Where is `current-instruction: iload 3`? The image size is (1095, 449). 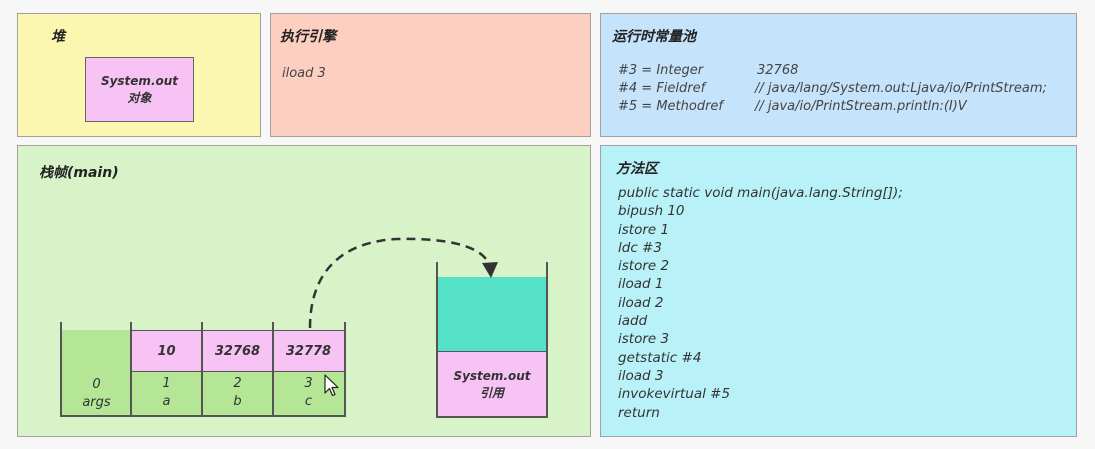 current-instruction: iload 3 is located at coordinates (304, 73).